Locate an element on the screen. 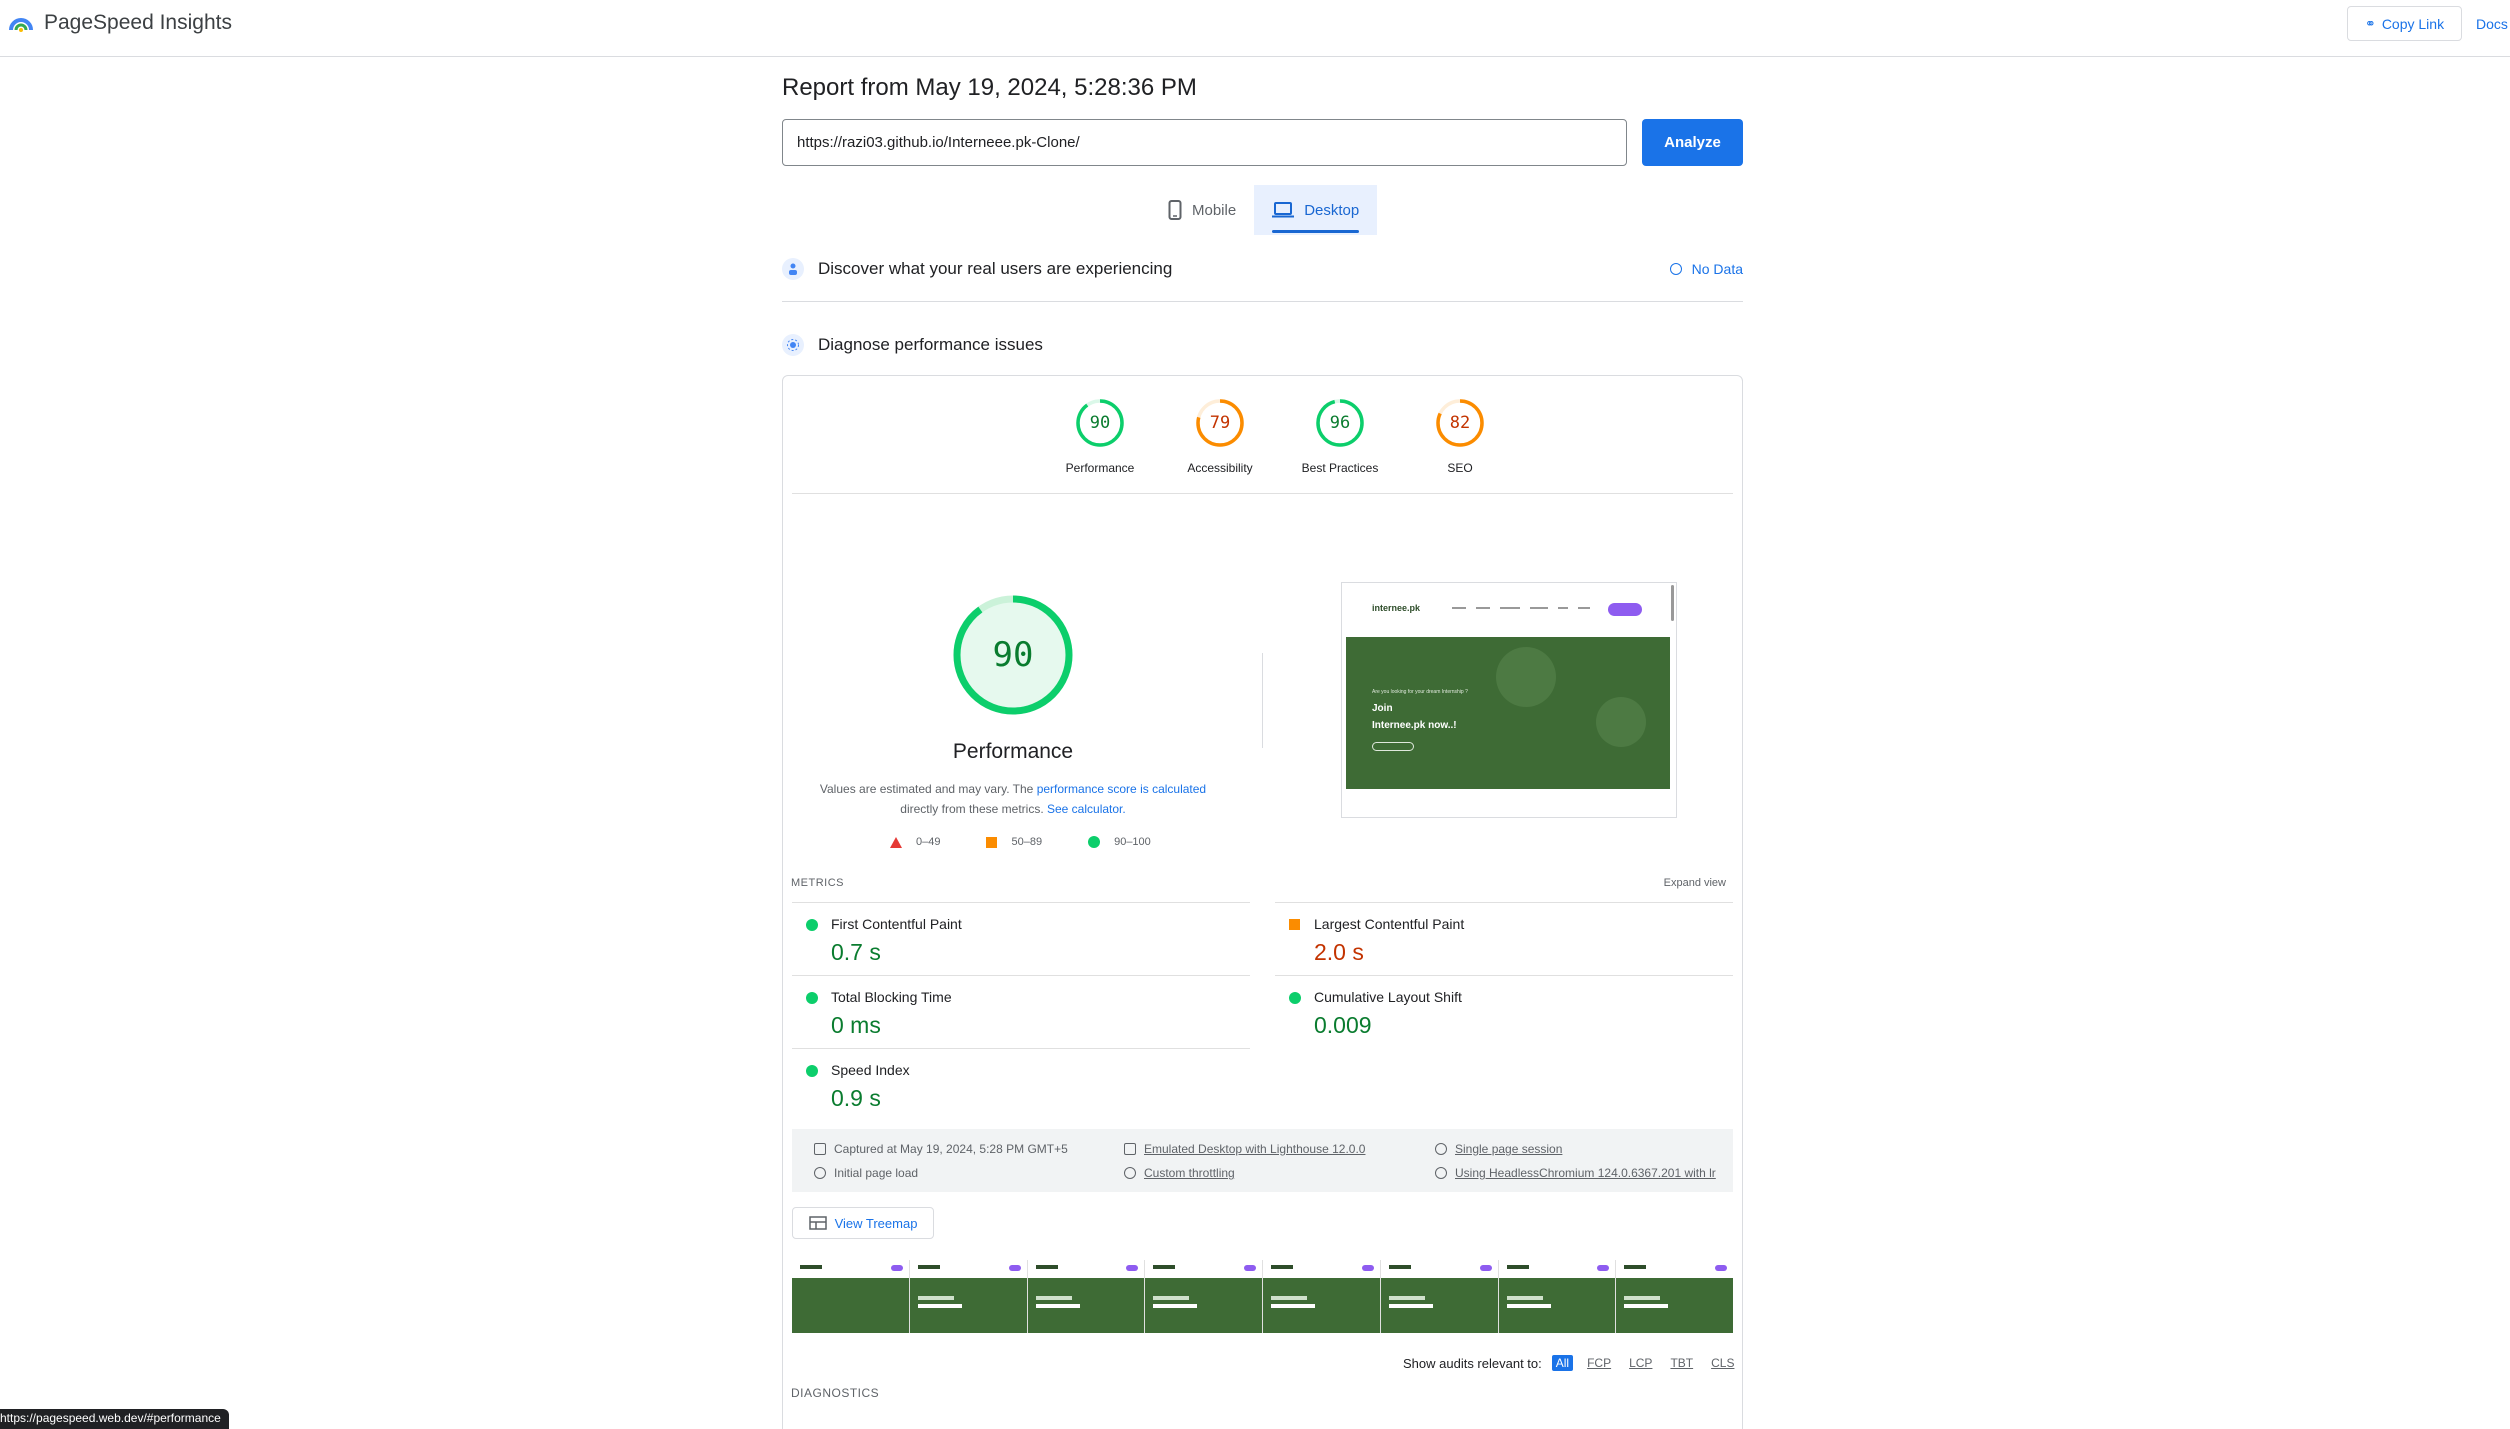 Image resolution: width=2510 pixels, height=1429 pixels. metric-label: Total Blocking Time is located at coordinates (891, 997).